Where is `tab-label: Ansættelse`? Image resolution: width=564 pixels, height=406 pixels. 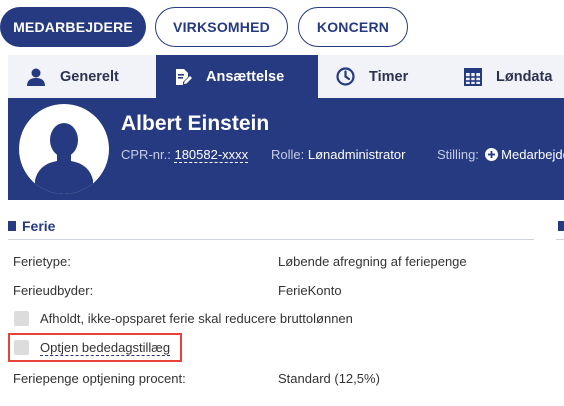
tab-label: Ansættelse is located at coordinates (245, 76).